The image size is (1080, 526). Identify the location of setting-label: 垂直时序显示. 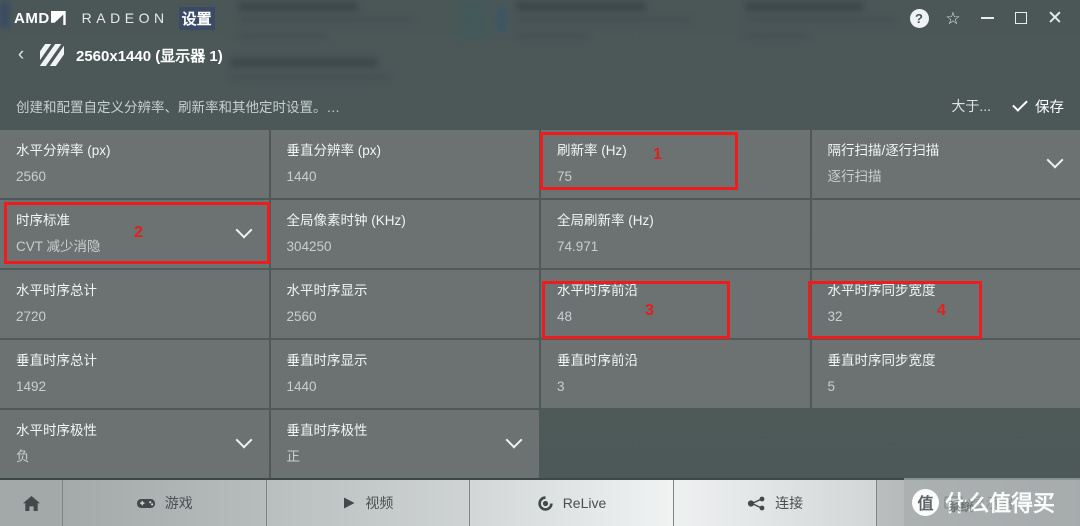
(327, 360).